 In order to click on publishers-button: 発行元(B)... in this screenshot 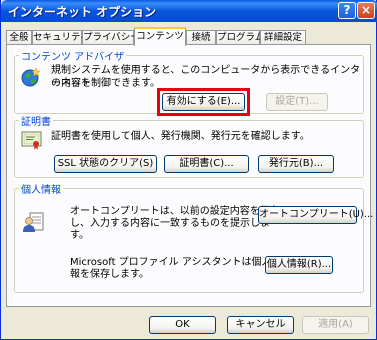, I will do `click(296, 164)`.